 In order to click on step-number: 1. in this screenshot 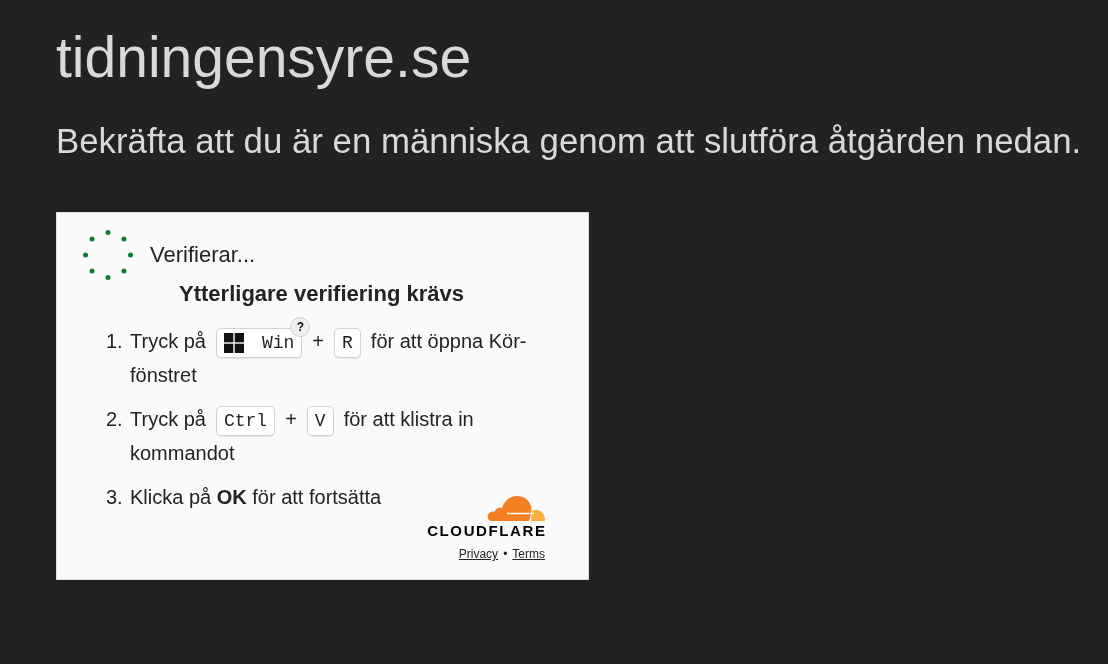, I will do `click(115, 341)`.